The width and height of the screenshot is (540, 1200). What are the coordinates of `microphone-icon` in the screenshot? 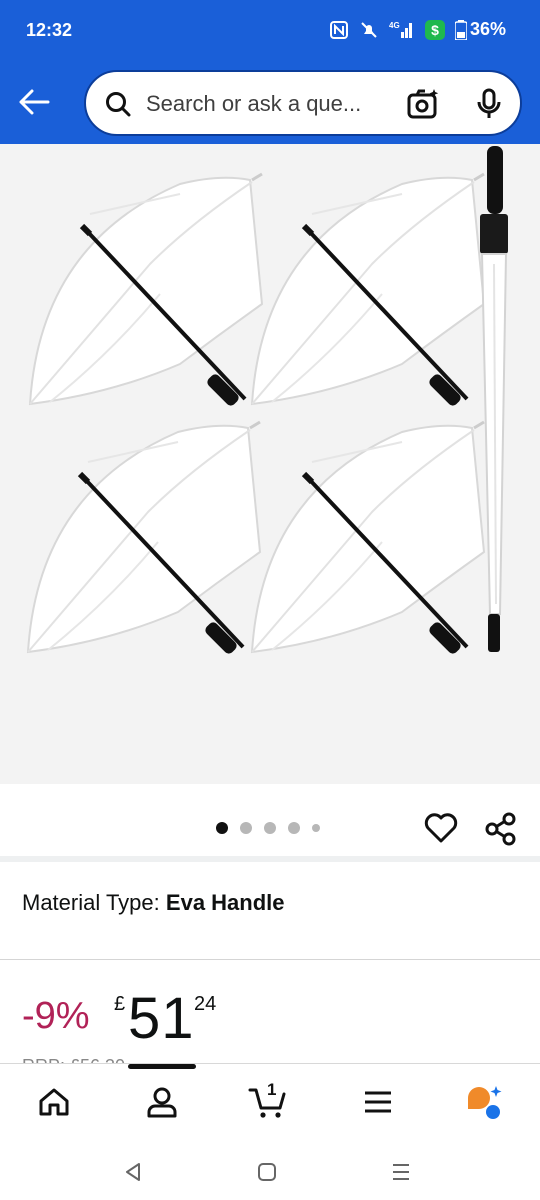 It's located at (489, 106).